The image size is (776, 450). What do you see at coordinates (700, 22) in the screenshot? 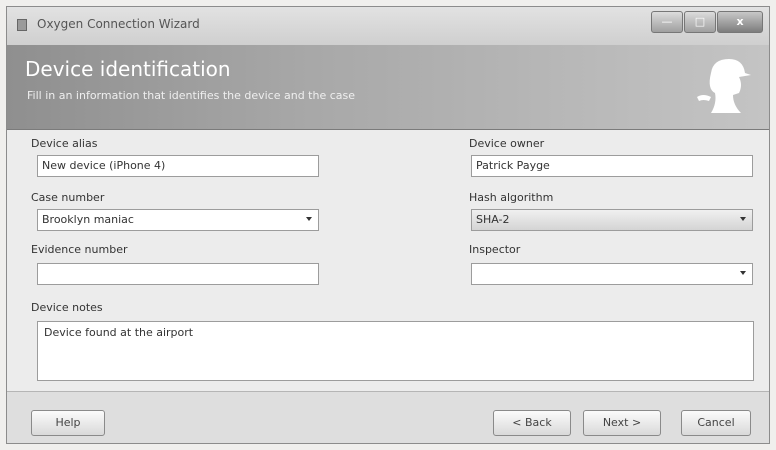
I see `maximize-button: □` at bounding box center [700, 22].